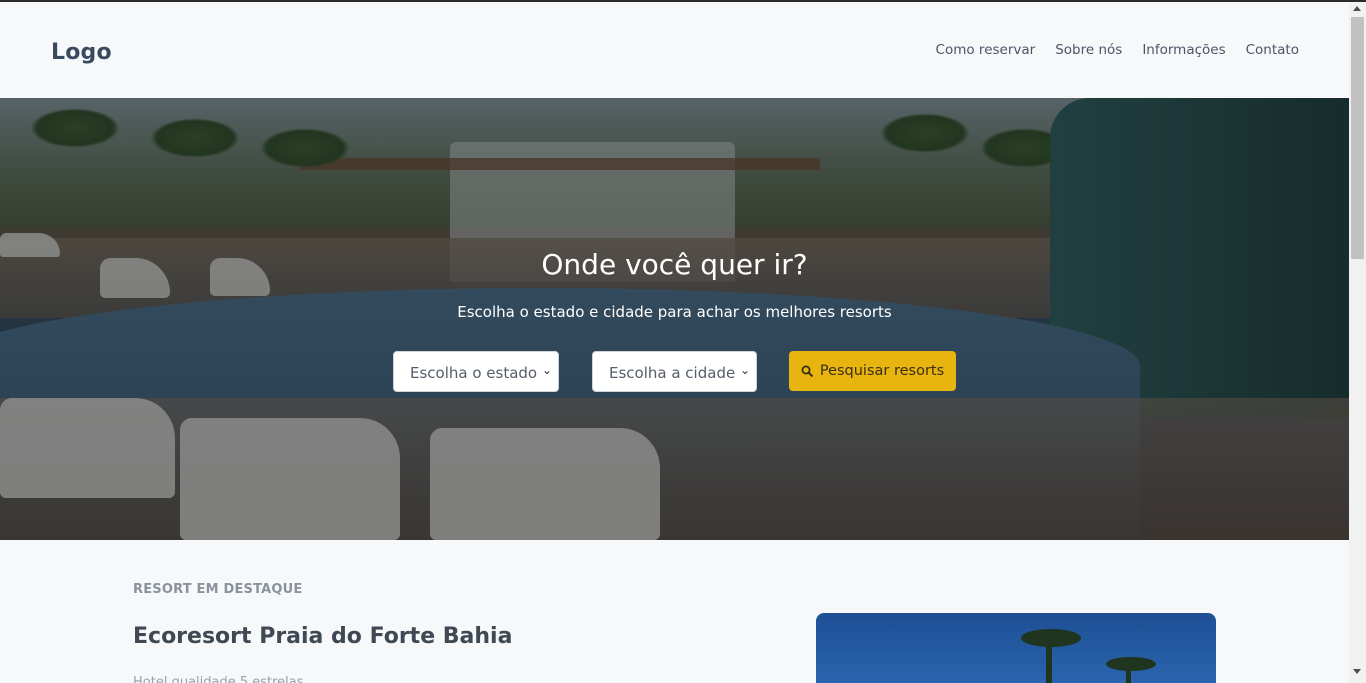  I want to click on nav-contato: Contato, so click(1272, 50).